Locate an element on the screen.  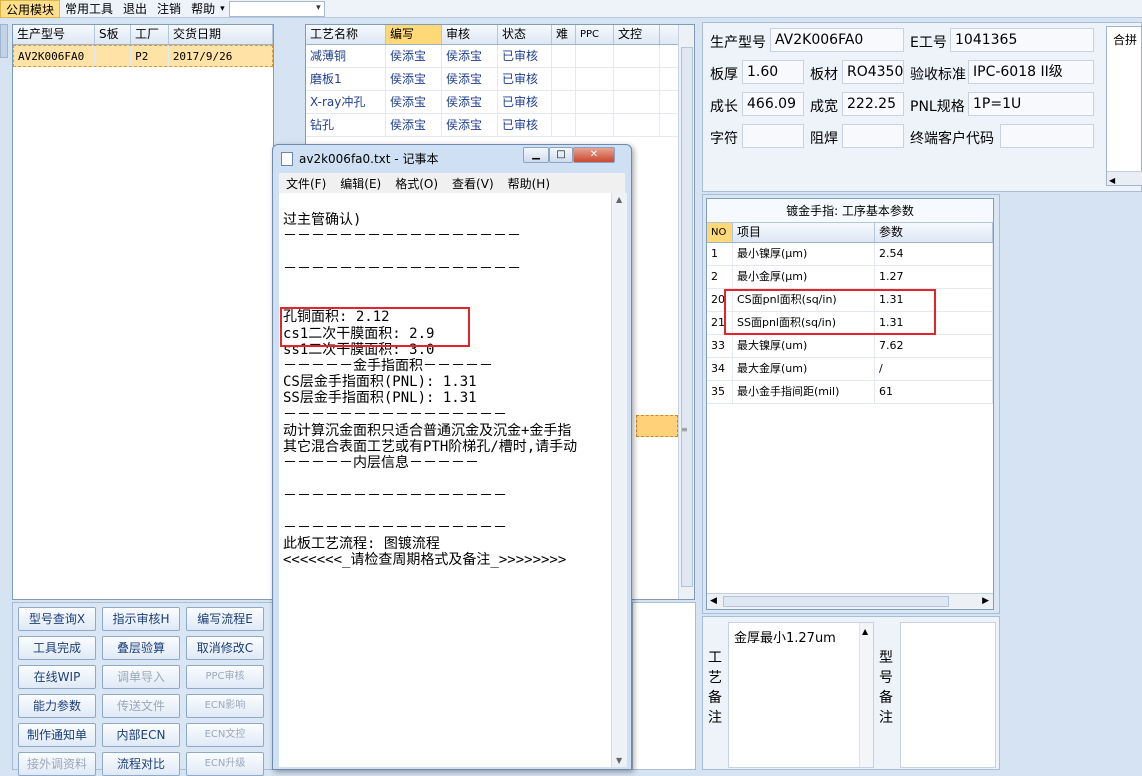
col-writer: 编写 is located at coordinates (414, 34).